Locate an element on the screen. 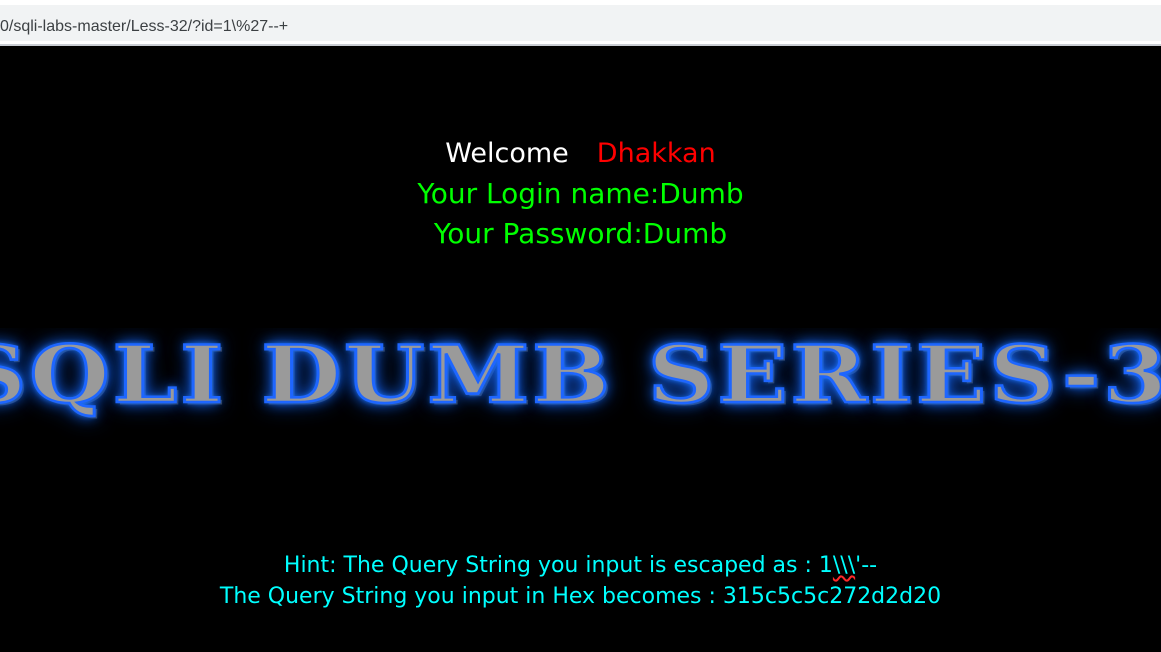 The image size is (1161, 652). welcome-line: Welcome Dhakkan is located at coordinates (580, 153).